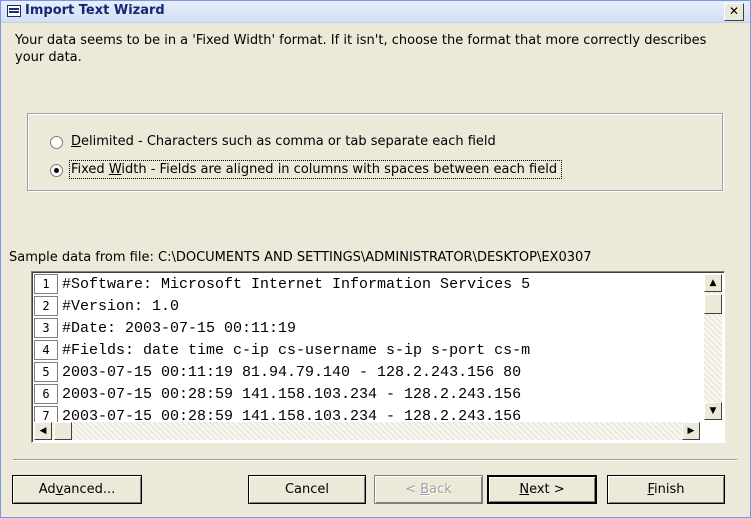 The image size is (751, 518). I want to click on delimited-radio, so click(56, 142).